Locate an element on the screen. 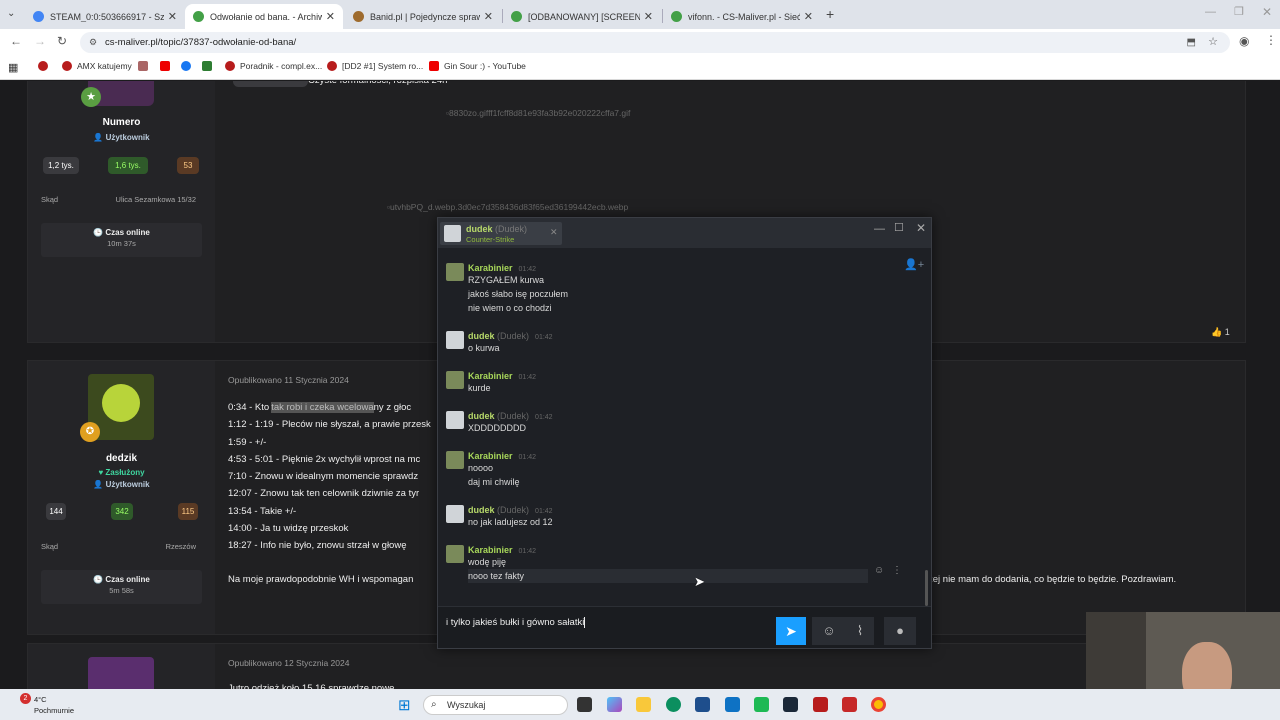 Image resolution: width=1280 pixels, height=720 pixels. emoji-react-icon: ☺ is located at coordinates (879, 570).